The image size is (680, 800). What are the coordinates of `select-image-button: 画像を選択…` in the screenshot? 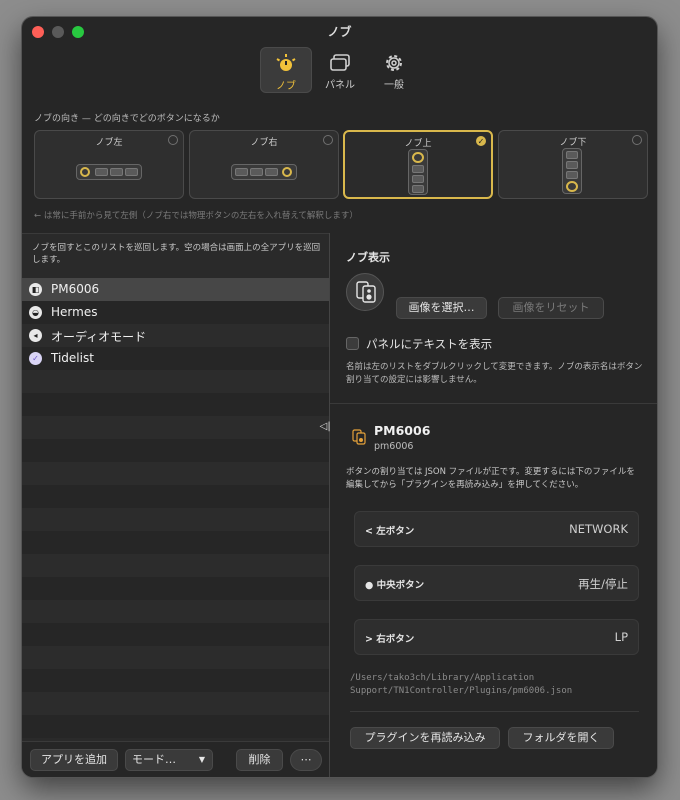 It's located at (441, 308).